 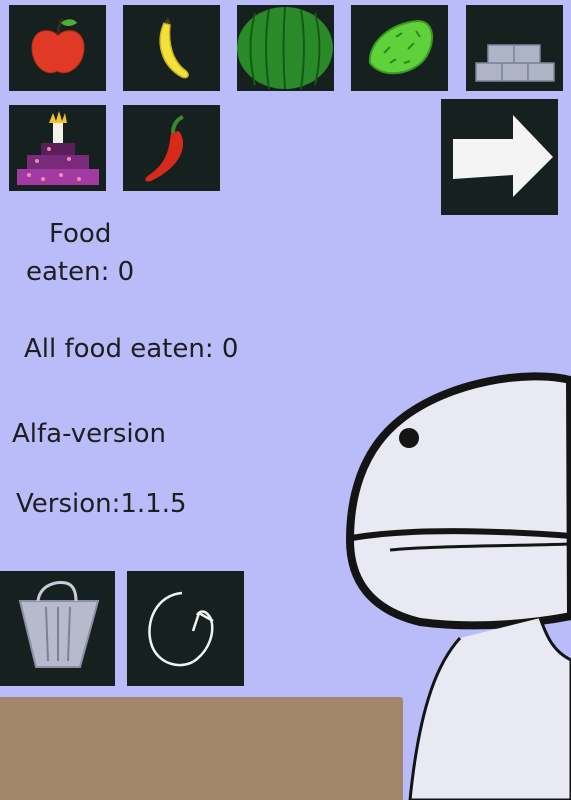 What do you see at coordinates (515, 63) in the screenshot?
I see `bricks-icon` at bounding box center [515, 63].